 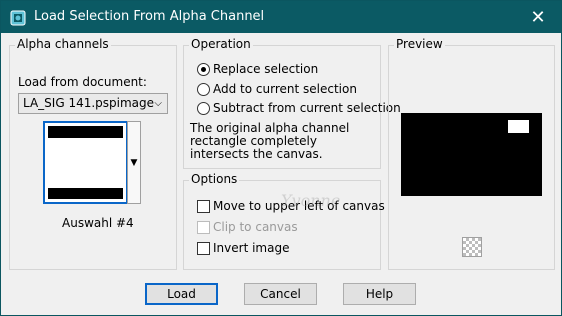 I want to click on document-select-value: LA_SIG 141.pspimage, so click(x=89, y=103).